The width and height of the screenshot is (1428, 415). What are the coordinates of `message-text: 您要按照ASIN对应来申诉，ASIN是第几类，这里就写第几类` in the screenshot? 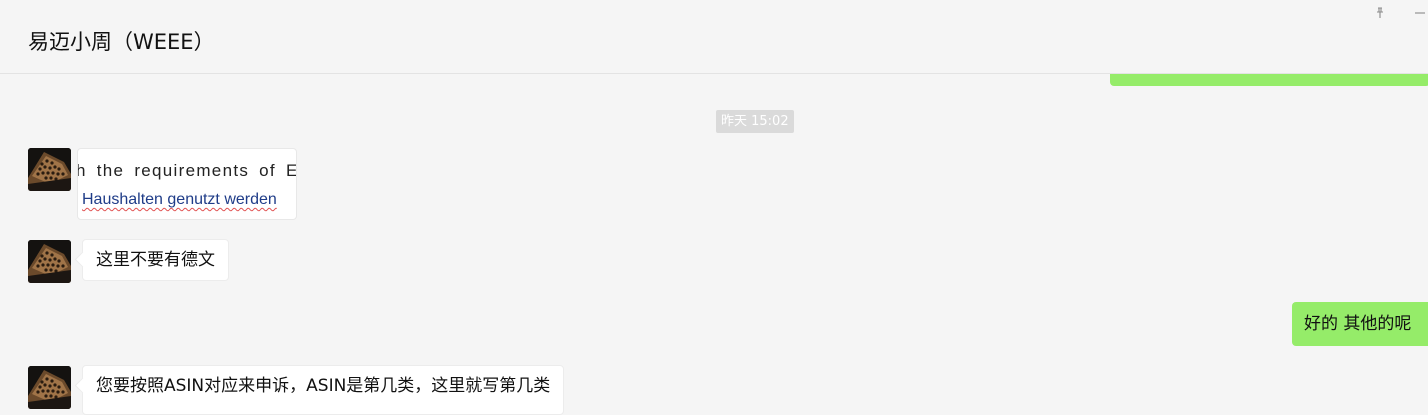 It's located at (323, 386).